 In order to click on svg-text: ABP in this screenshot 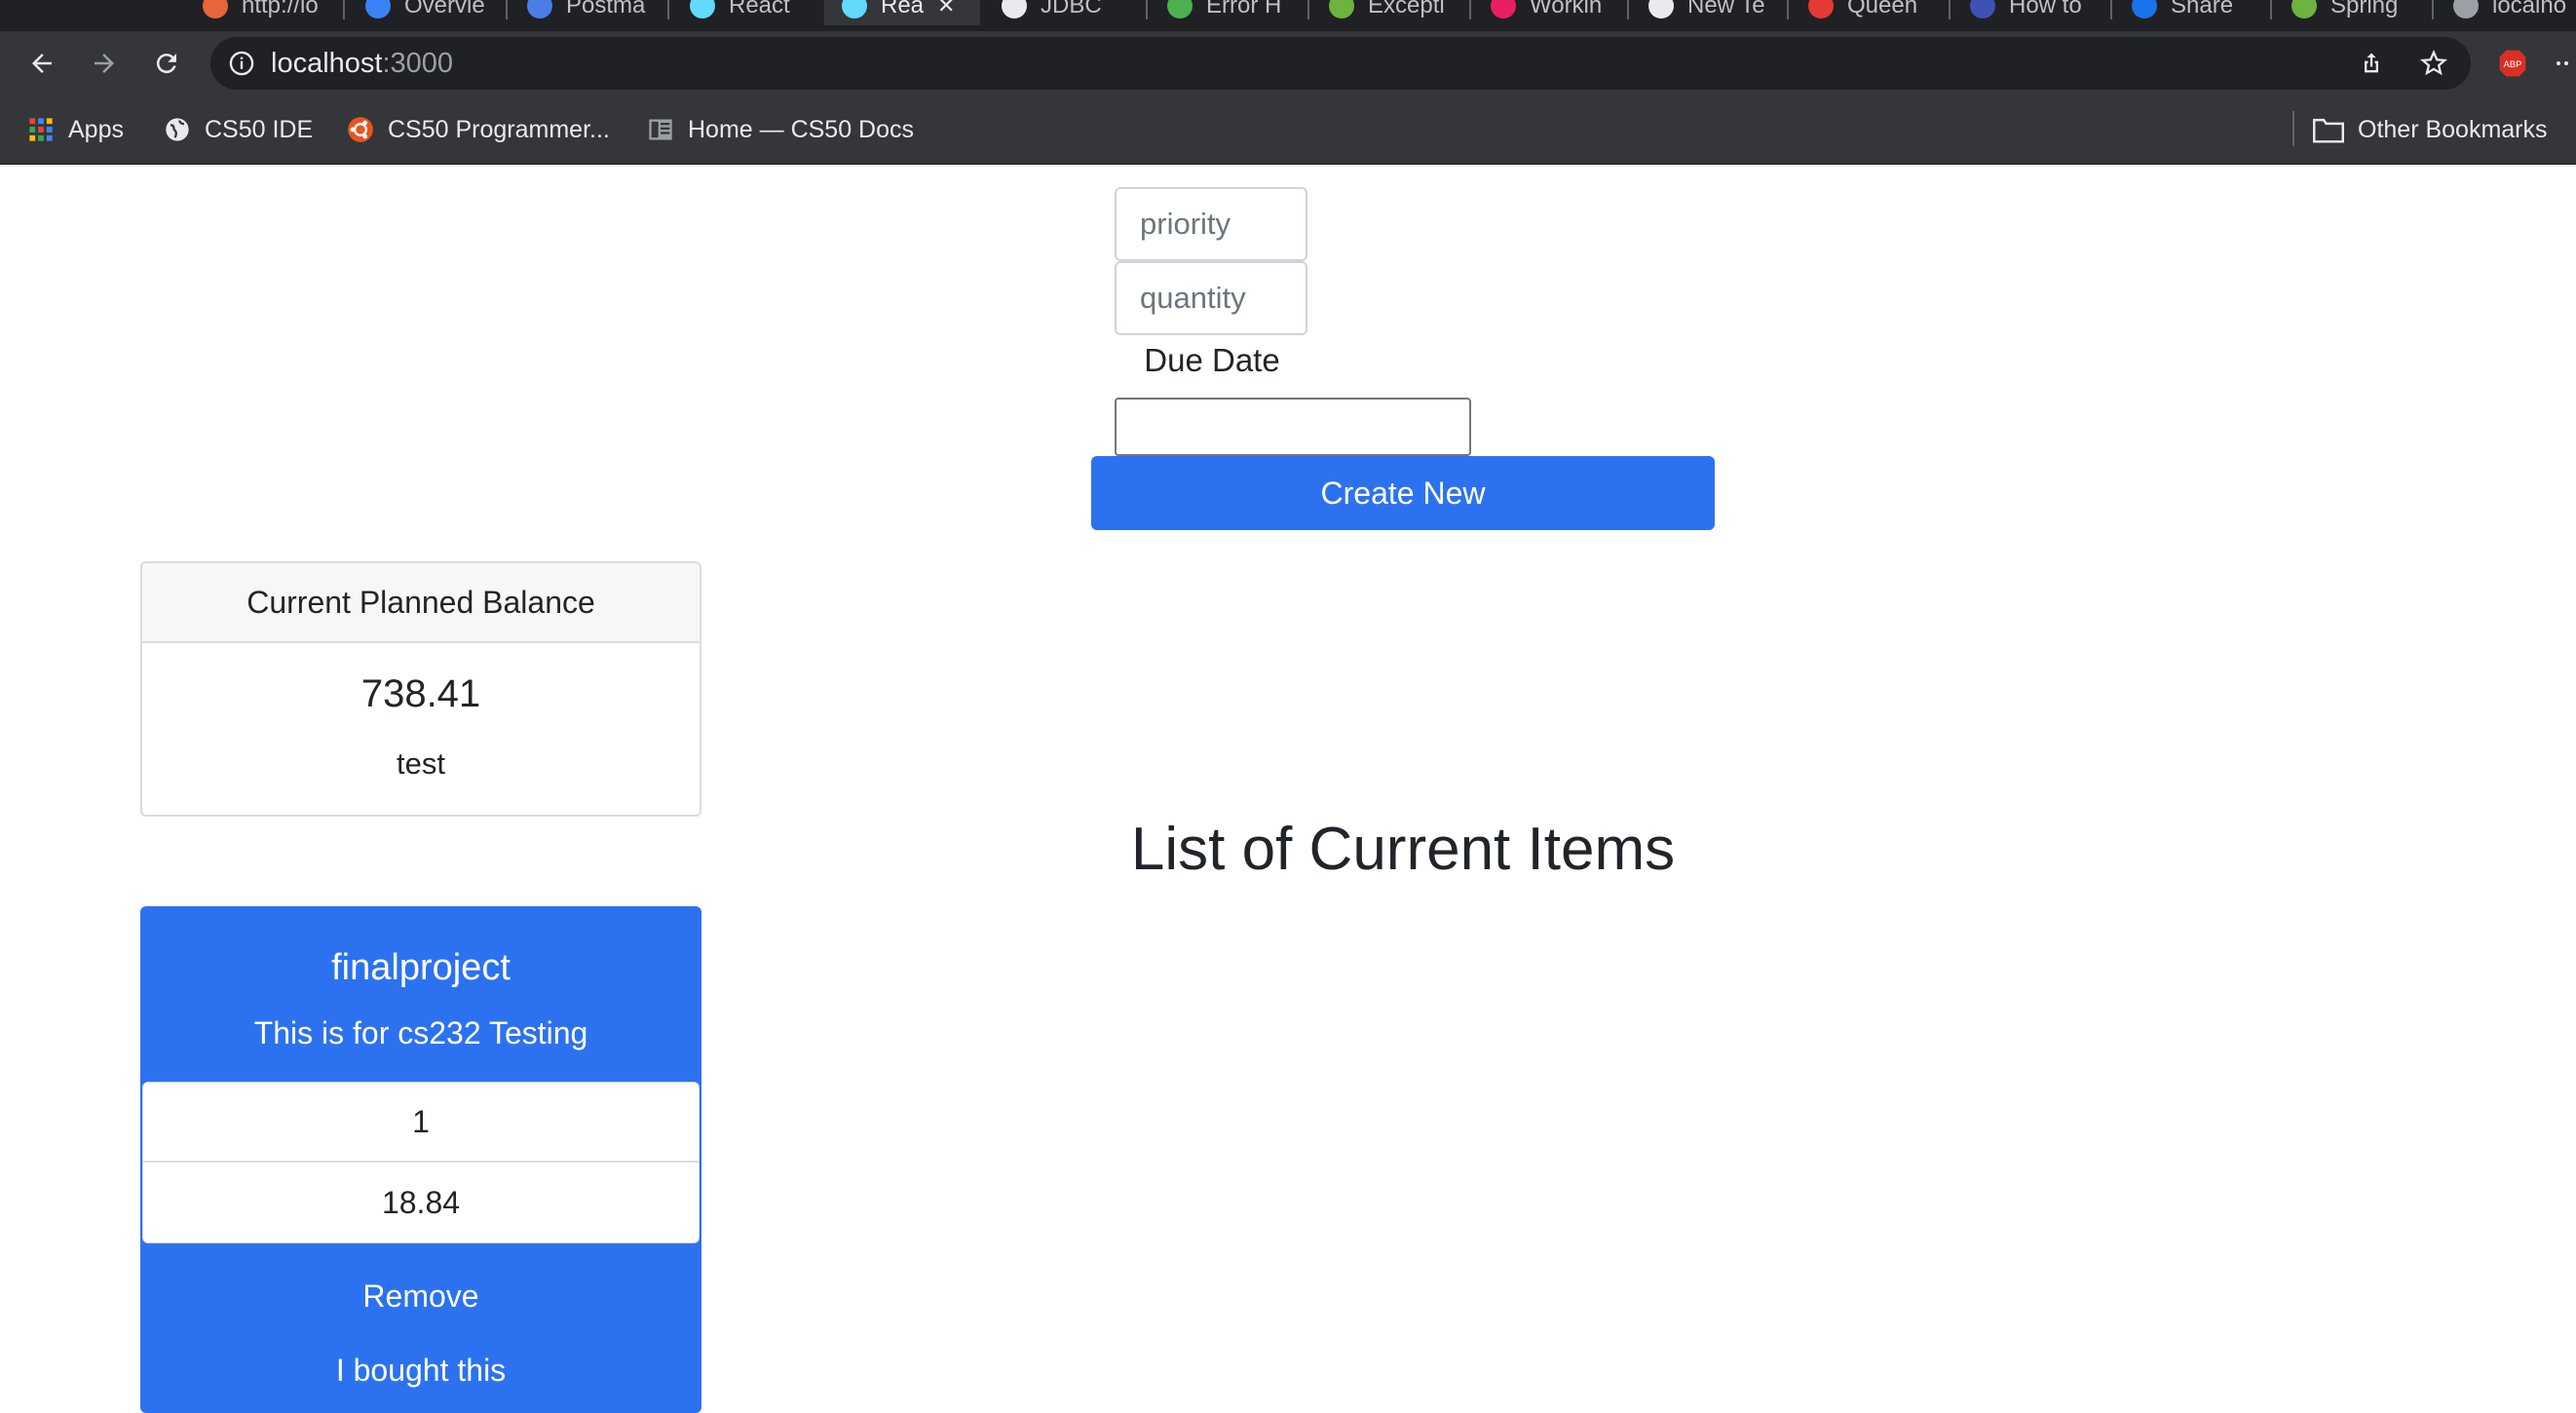, I will do `click(2513, 64)`.